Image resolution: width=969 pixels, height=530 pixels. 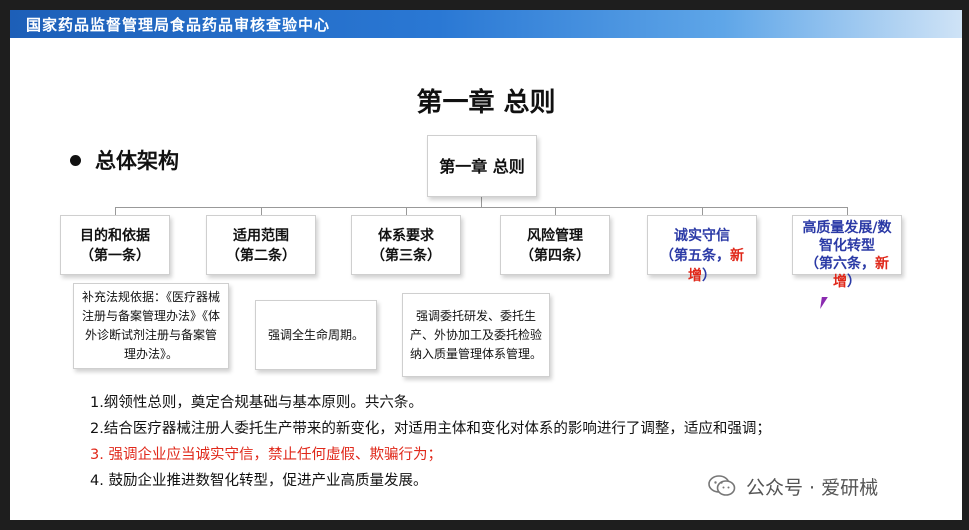 I want to click on note-3: 3. 强调企业应当诚实守信，禁止任何虚假、欺骗行为；, so click(x=266, y=455).